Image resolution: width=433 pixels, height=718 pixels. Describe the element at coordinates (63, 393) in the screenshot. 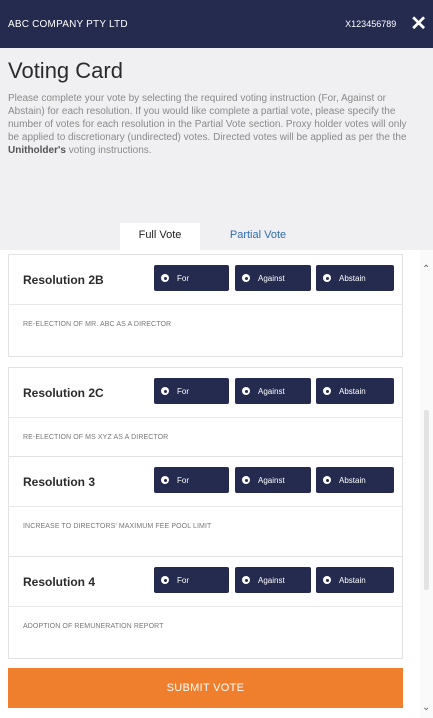

I see `resolution-title: Resolution 2C` at that location.